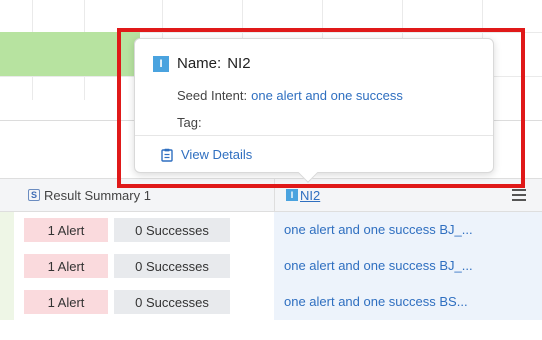  What do you see at coordinates (310, 195) in the screenshot?
I see `intent-header-link: NI2` at bounding box center [310, 195].